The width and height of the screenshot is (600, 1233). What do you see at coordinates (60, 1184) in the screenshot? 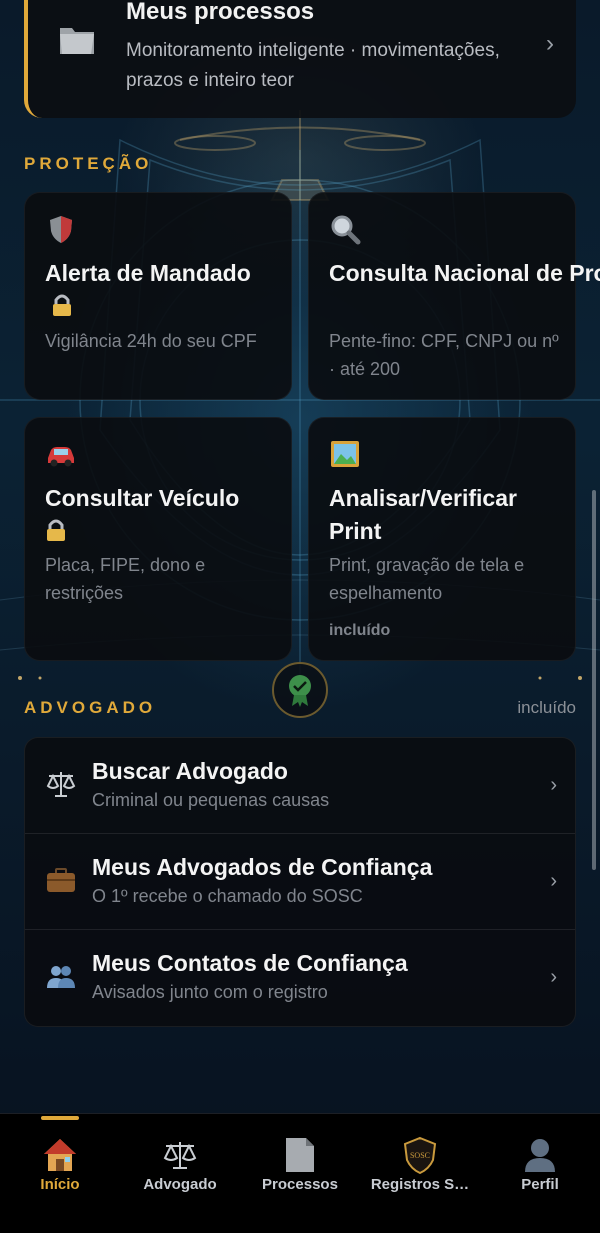
I see `tab-label: Início` at bounding box center [60, 1184].